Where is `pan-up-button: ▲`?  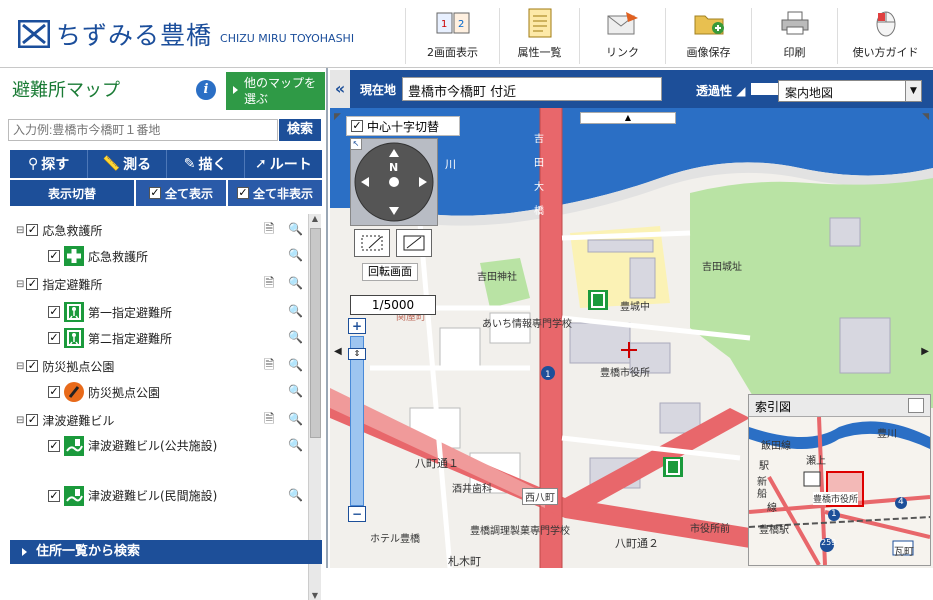
pan-up-button: ▲ is located at coordinates (628, 118).